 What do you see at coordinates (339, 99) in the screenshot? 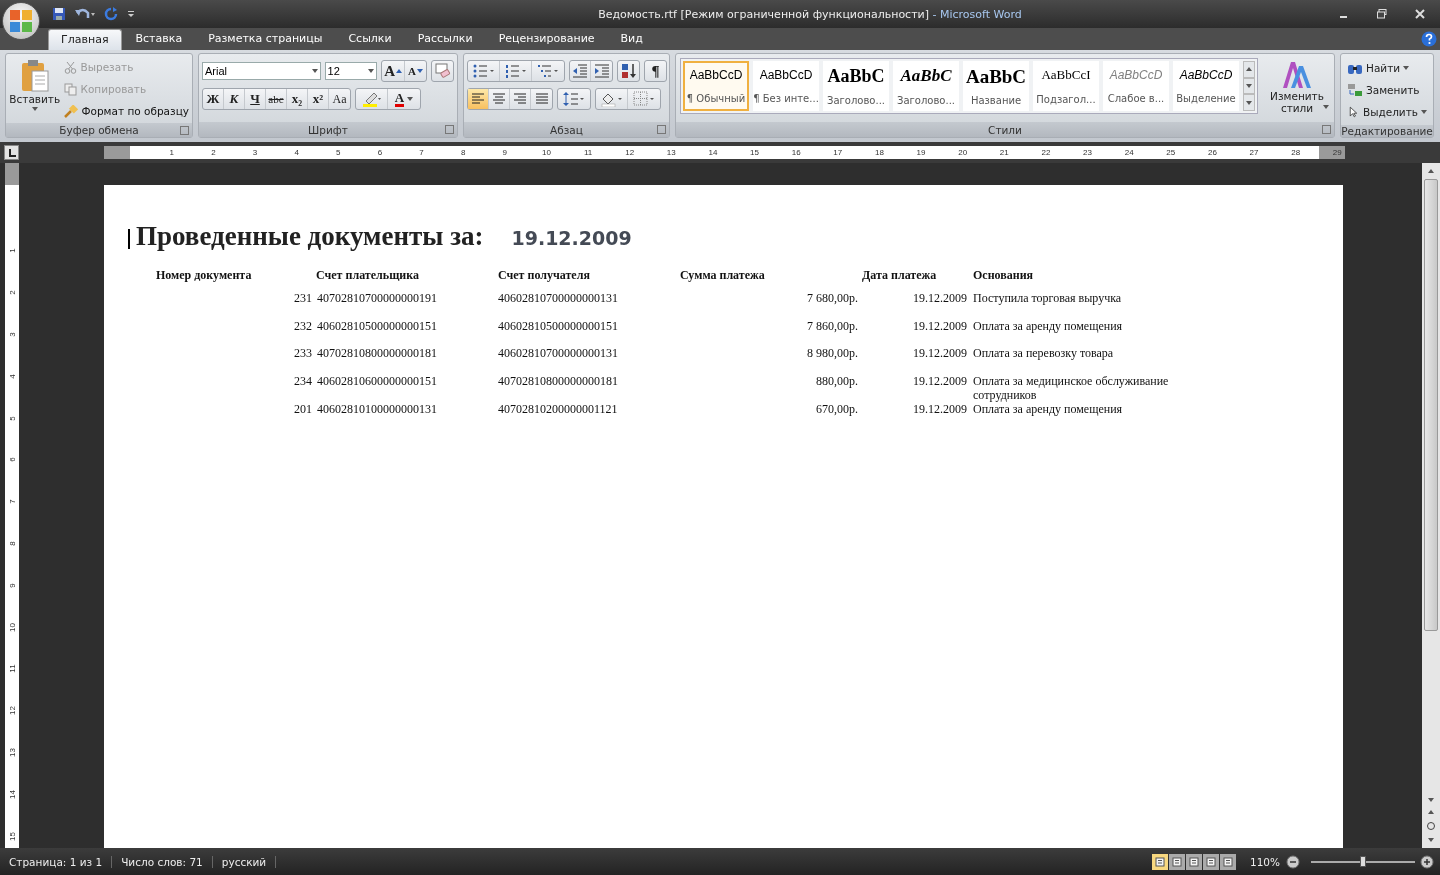
I see `format-button: Aa` at bounding box center [339, 99].